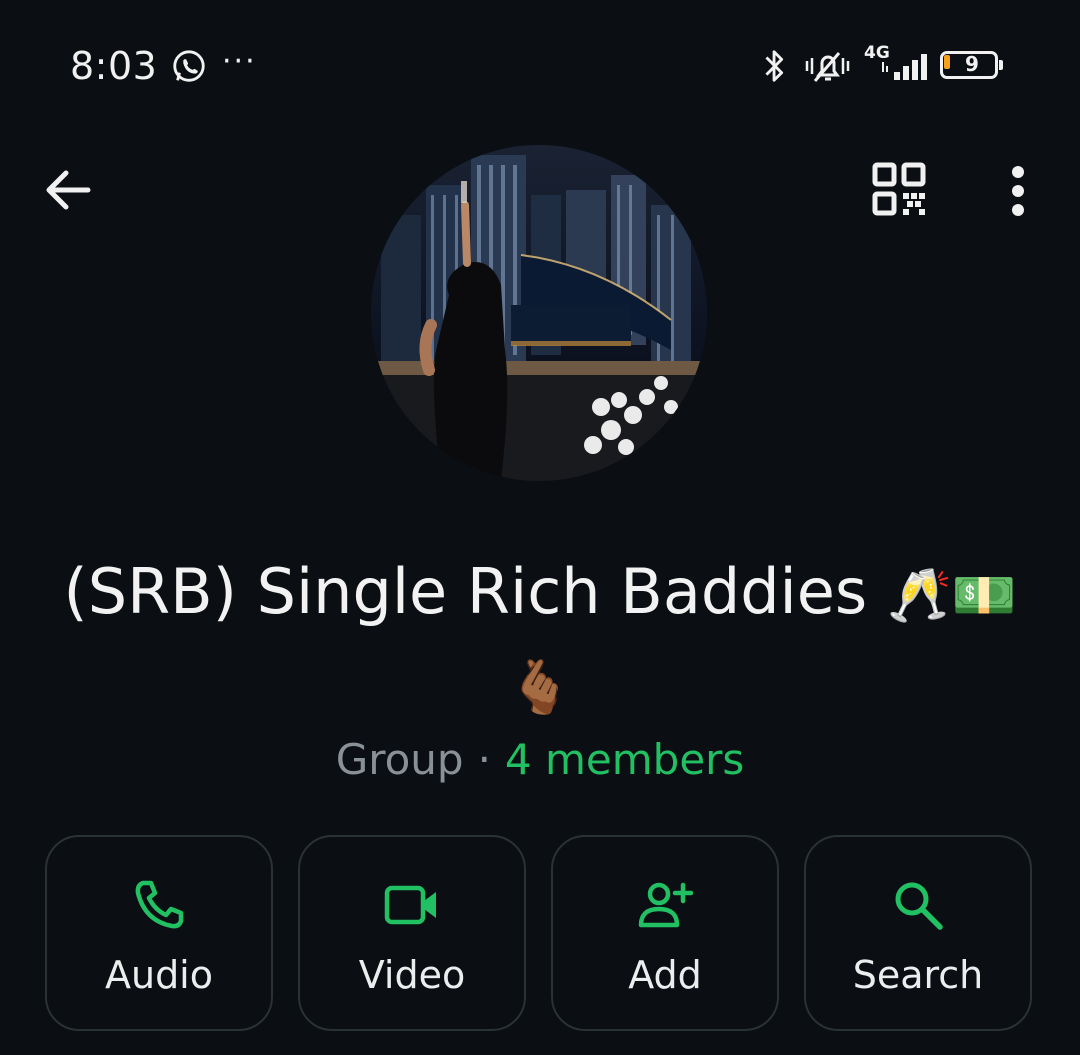 The height and width of the screenshot is (1055, 1080). I want to click on add-member-button: Add, so click(665, 933).